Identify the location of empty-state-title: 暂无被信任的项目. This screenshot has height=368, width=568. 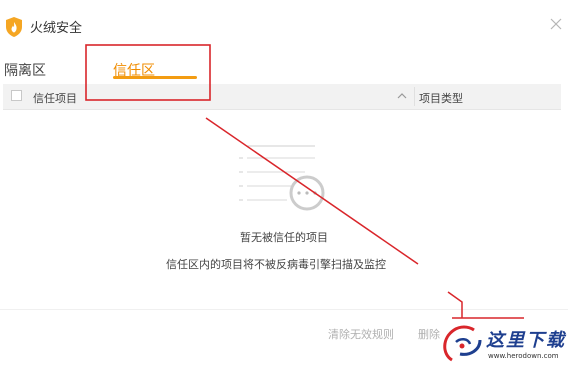
(284, 237).